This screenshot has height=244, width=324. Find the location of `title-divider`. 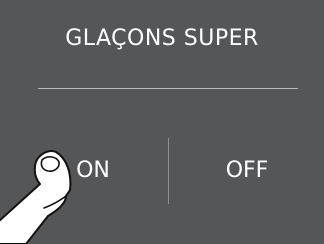

title-divider is located at coordinates (168, 88).